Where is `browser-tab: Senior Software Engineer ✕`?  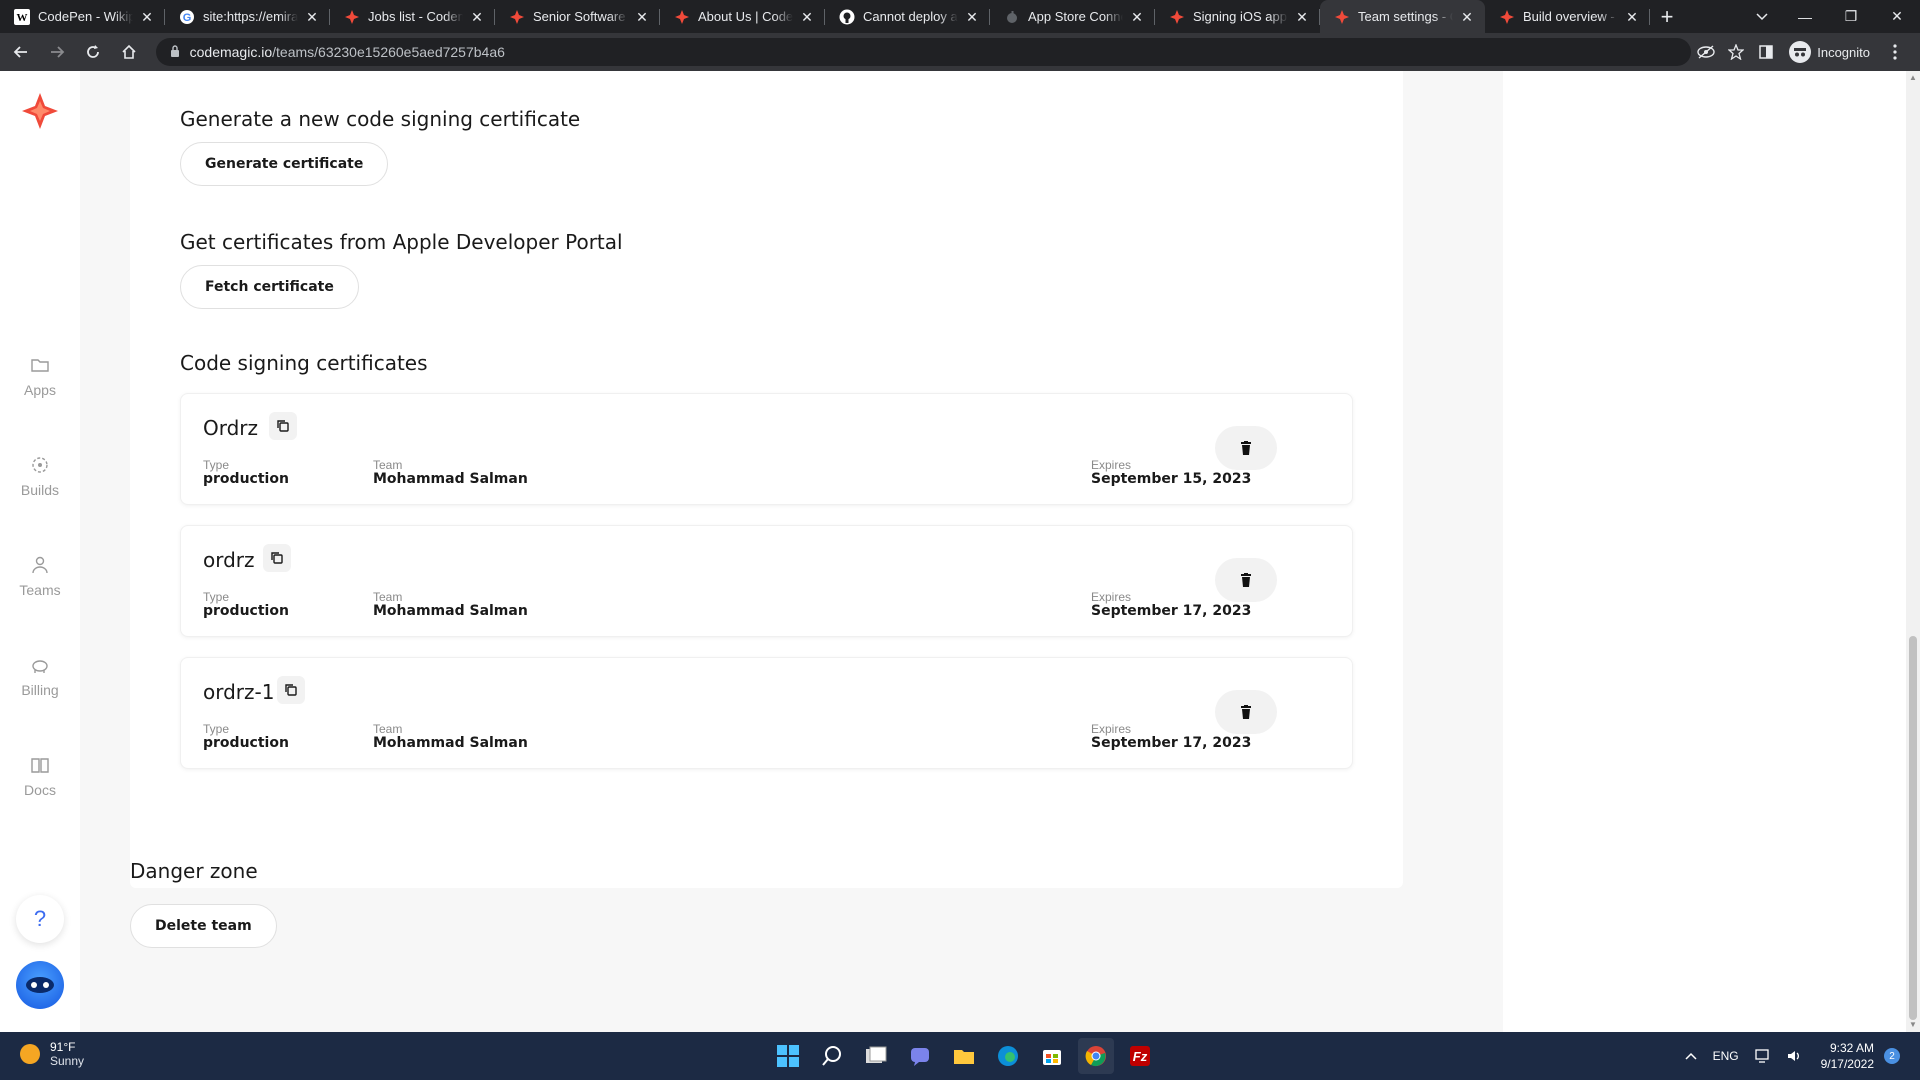
browser-tab: Senior Software Engineer ✕ is located at coordinates (577, 16).